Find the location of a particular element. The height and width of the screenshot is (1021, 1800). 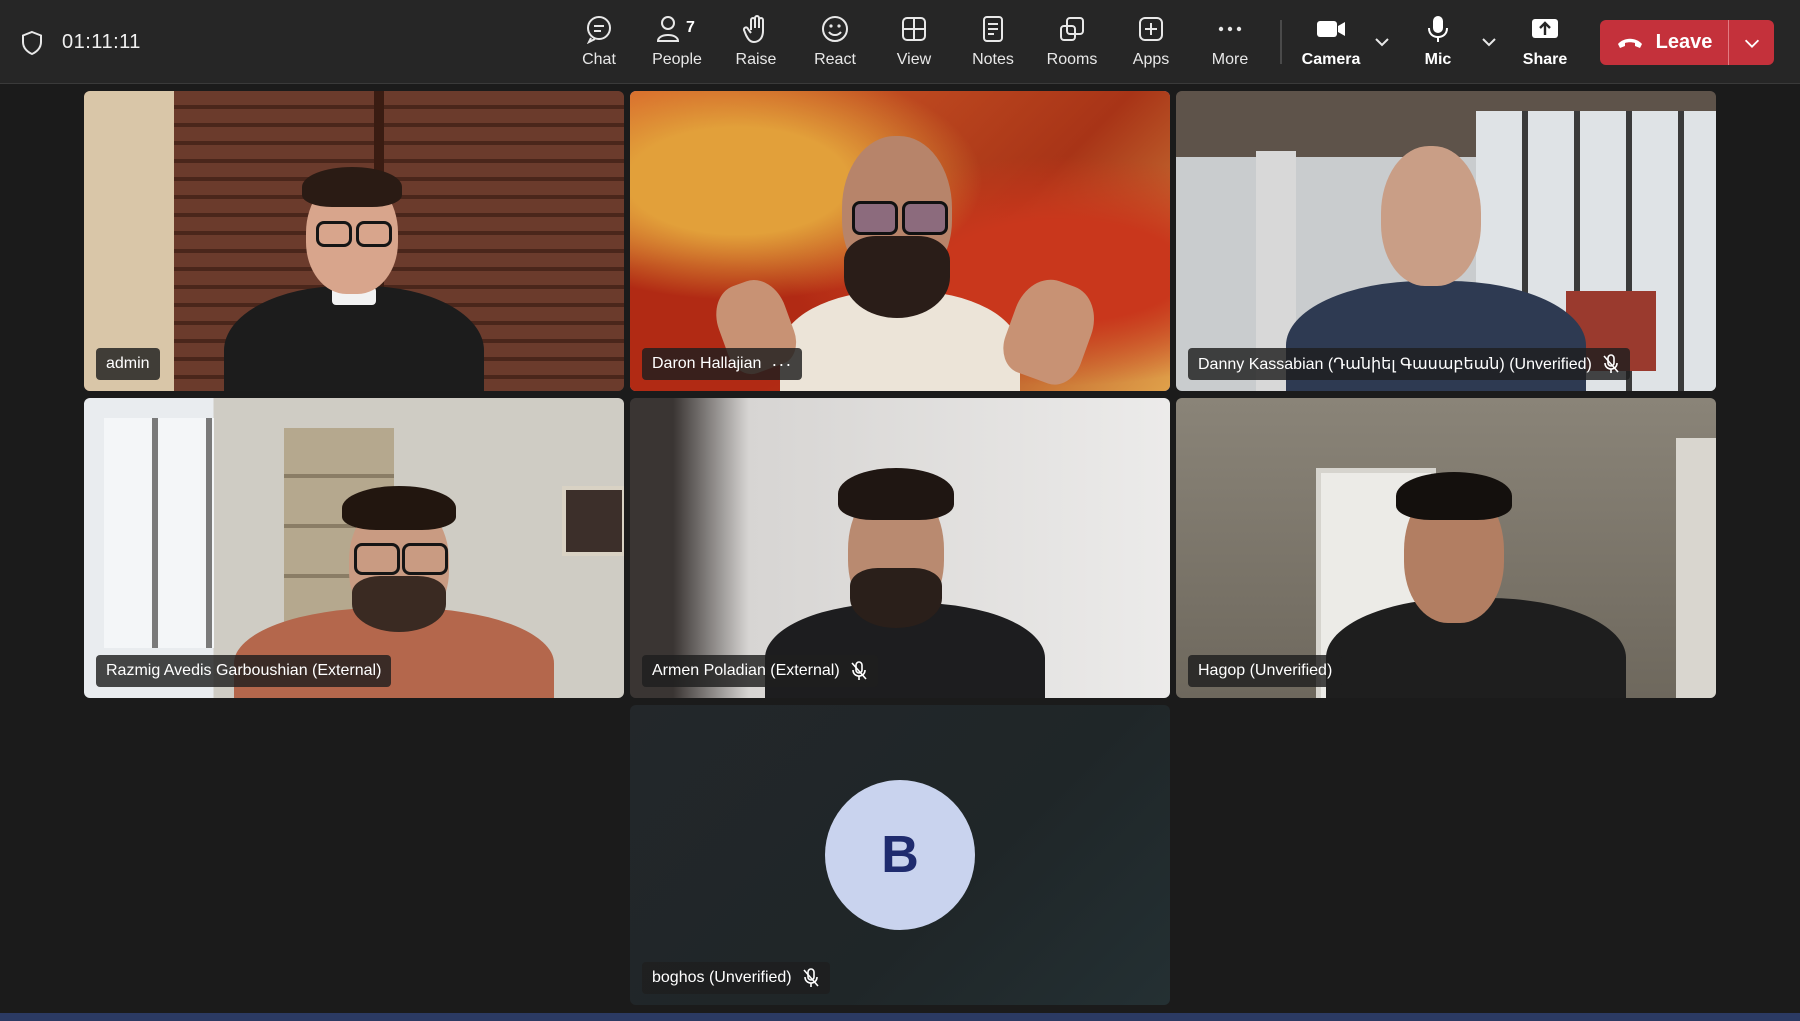

share-button: Share is located at coordinates (1545, 43).